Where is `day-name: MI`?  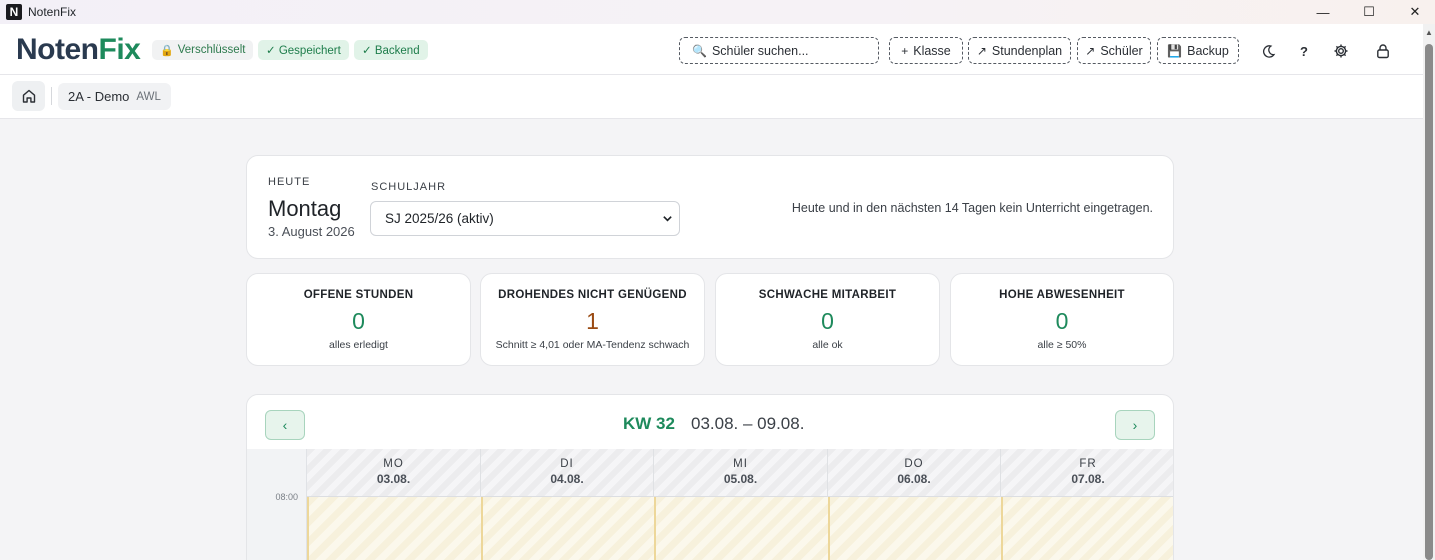
day-name: MI is located at coordinates (740, 464).